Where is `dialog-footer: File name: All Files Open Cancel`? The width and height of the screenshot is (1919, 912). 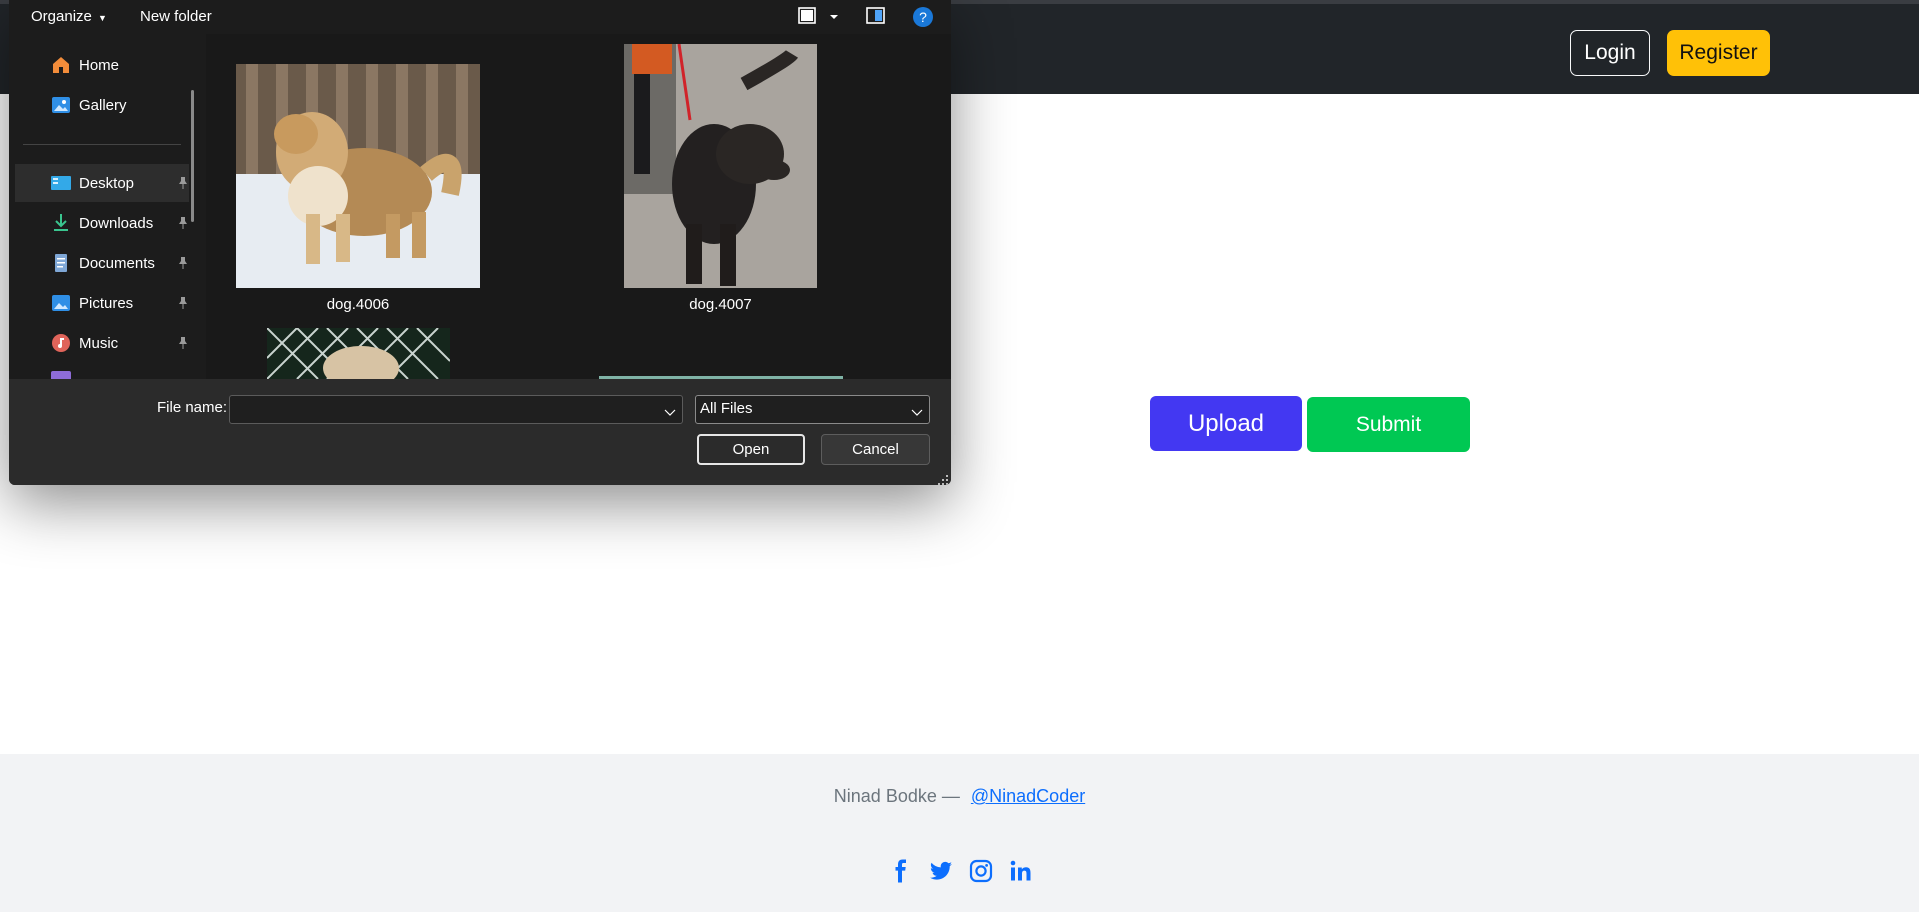
dialog-footer: File name: All Files Open Cancel is located at coordinates (480, 432).